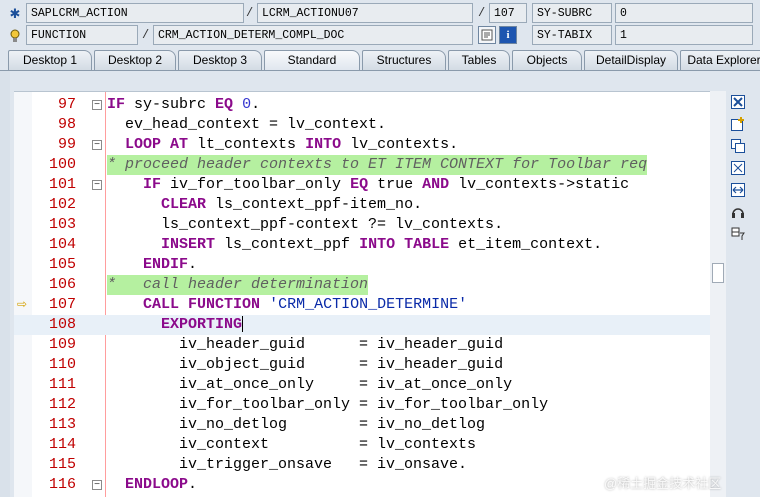  I want to click on filter-button, so click(738, 234).